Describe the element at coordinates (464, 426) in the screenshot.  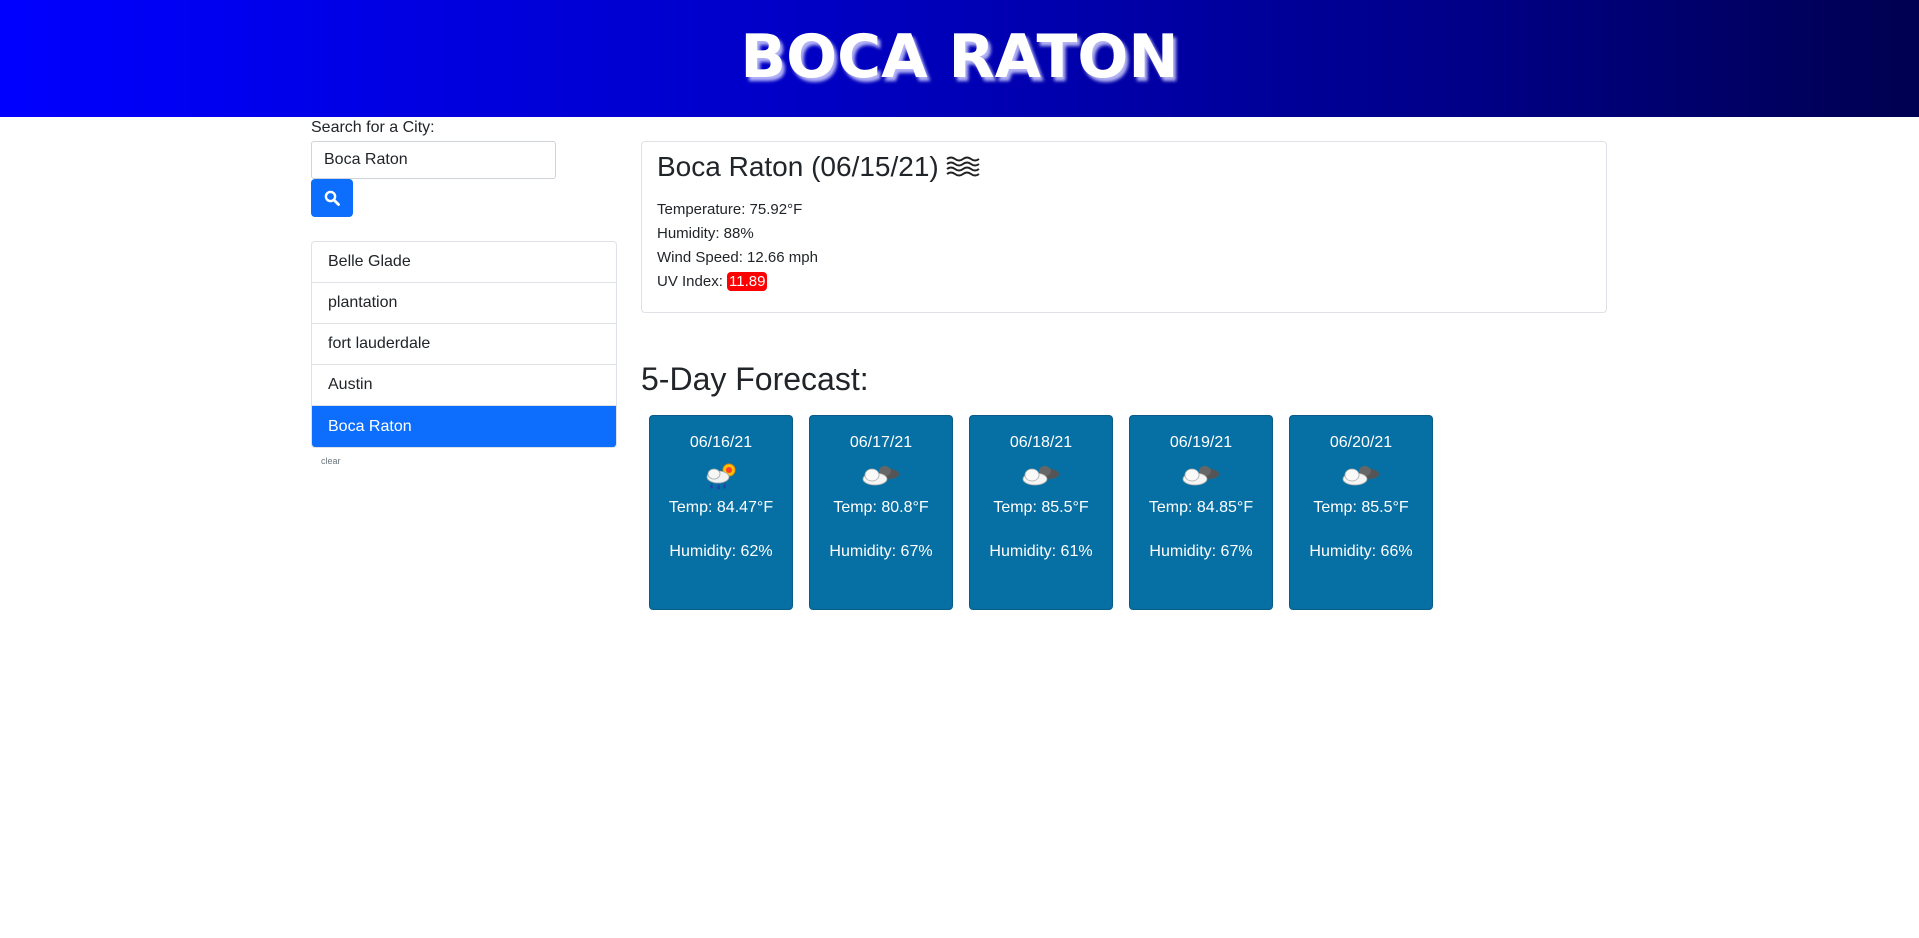
I see `history-item-boca-raton: Boca Raton` at that location.